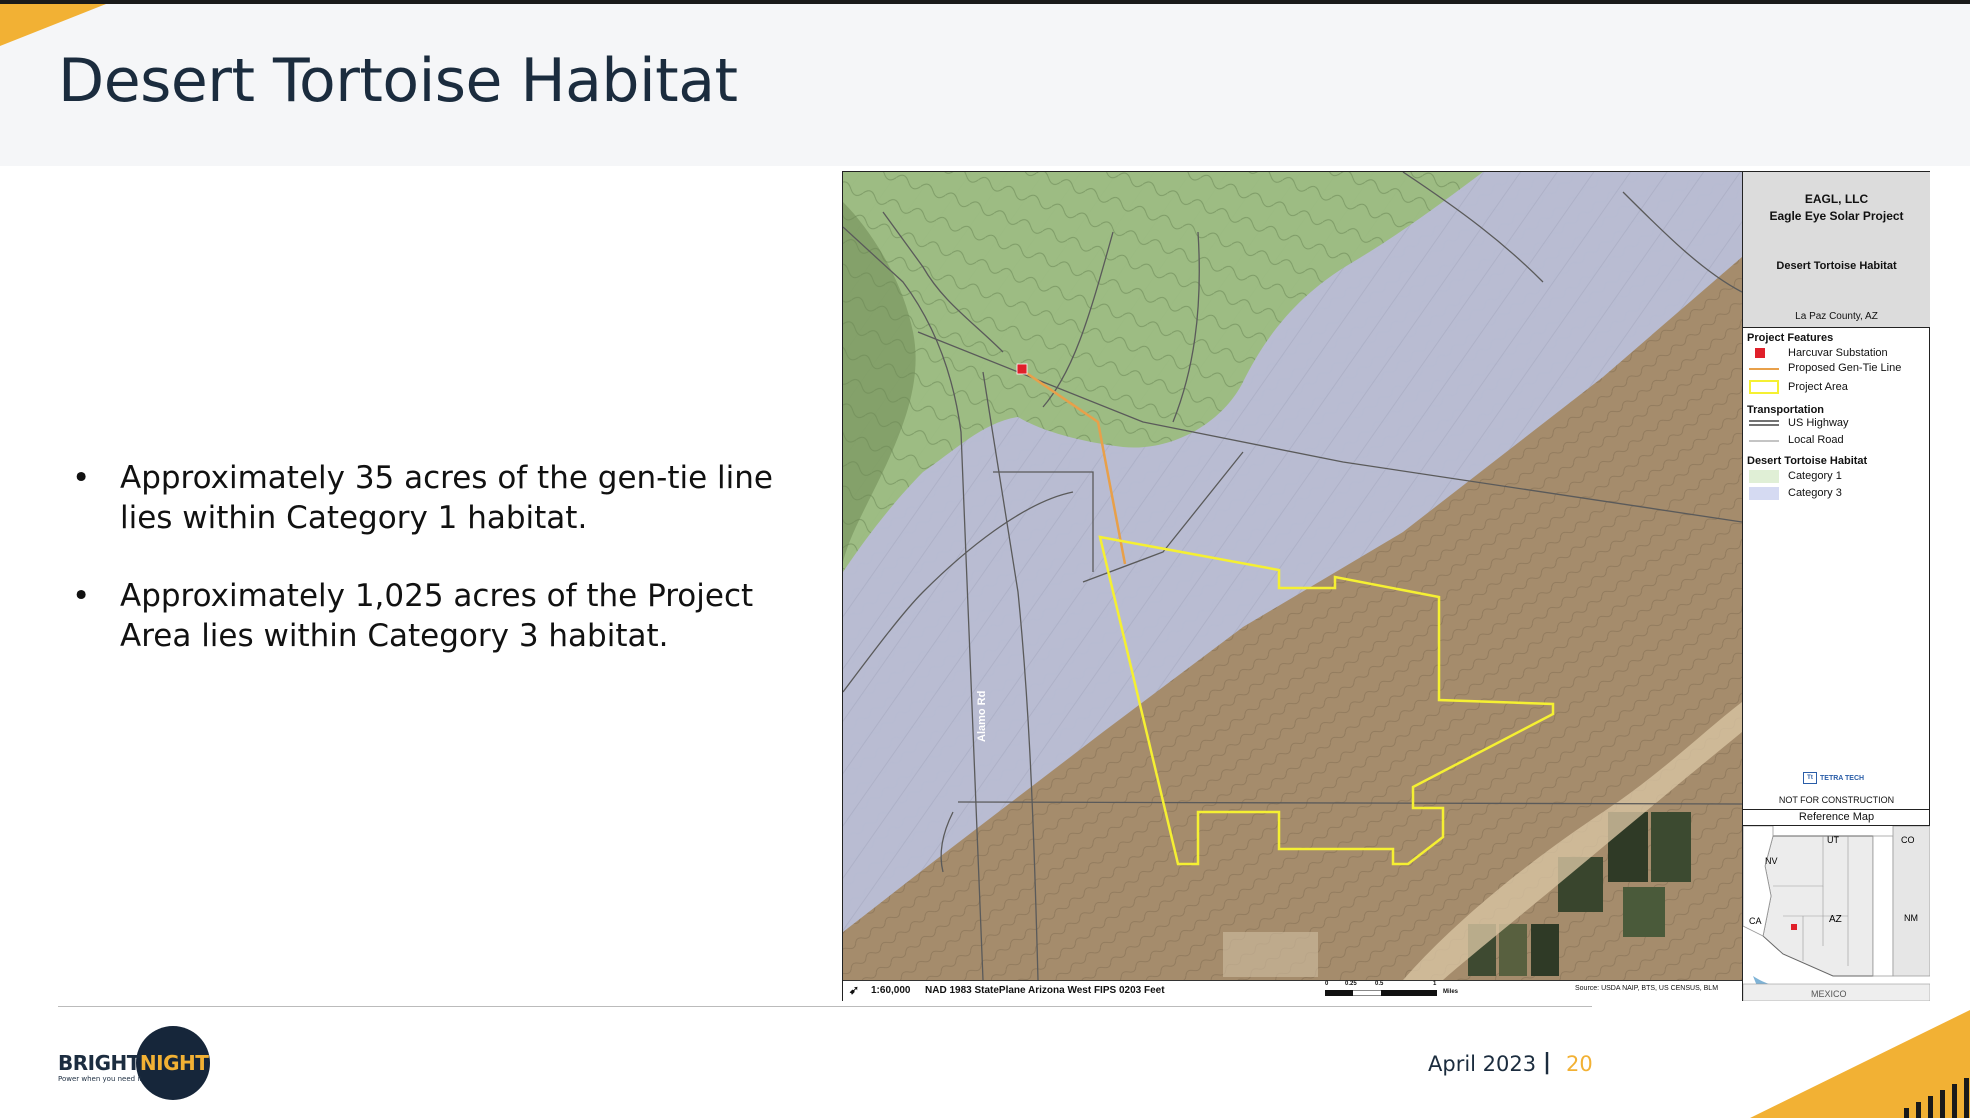  What do you see at coordinates (1911, 918) in the screenshot?
I see `ref-label: NM` at bounding box center [1911, 918].